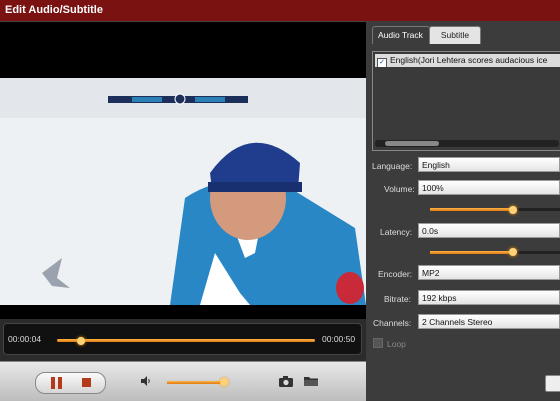 This screenshot has width=560, height=401. I want to click on pause-icon-bar, so click(60, 383).